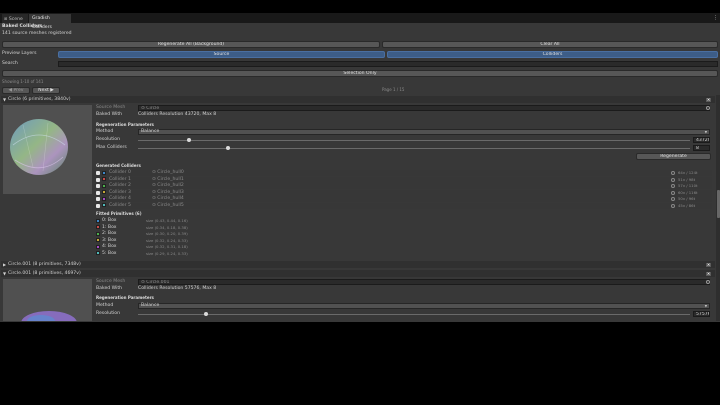  What do you see at coordinates (167, 227) in the screenshot?
I see `primitive-size: size (0.34, 0.18, 0.38)` at bounding box center [167, 227].